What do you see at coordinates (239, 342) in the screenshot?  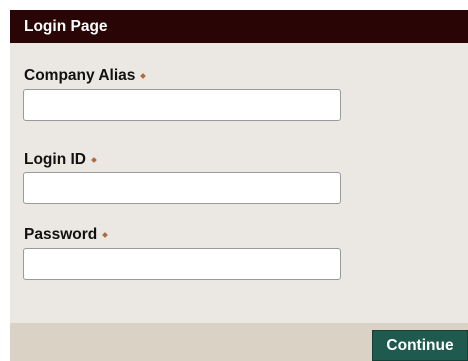 I see `panel-footer: Continue` at bounding box center [239, 342].